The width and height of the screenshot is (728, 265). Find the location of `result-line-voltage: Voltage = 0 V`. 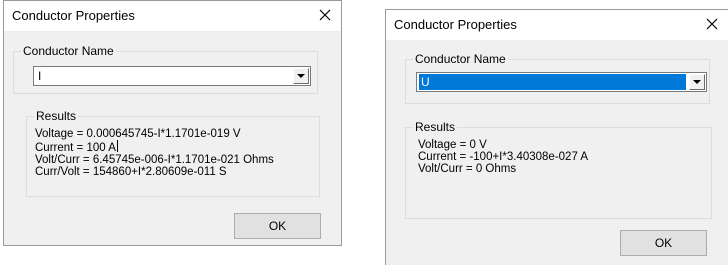

result-line-voltage: Voltage = 0 V is located at coordinates (452, 145).